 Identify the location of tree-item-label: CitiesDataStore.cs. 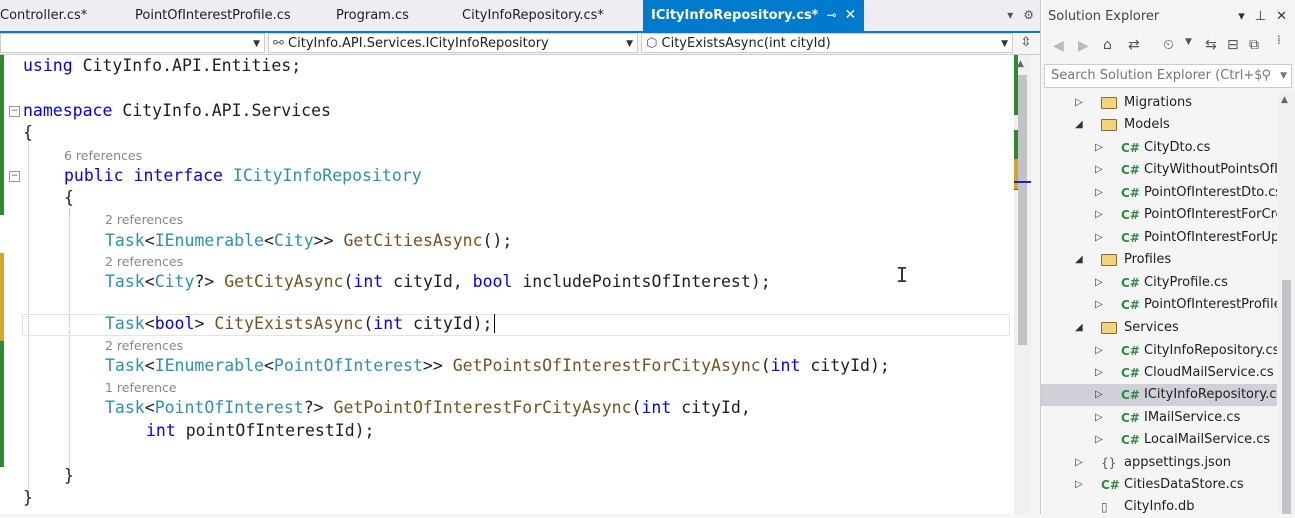
(1184, 484).